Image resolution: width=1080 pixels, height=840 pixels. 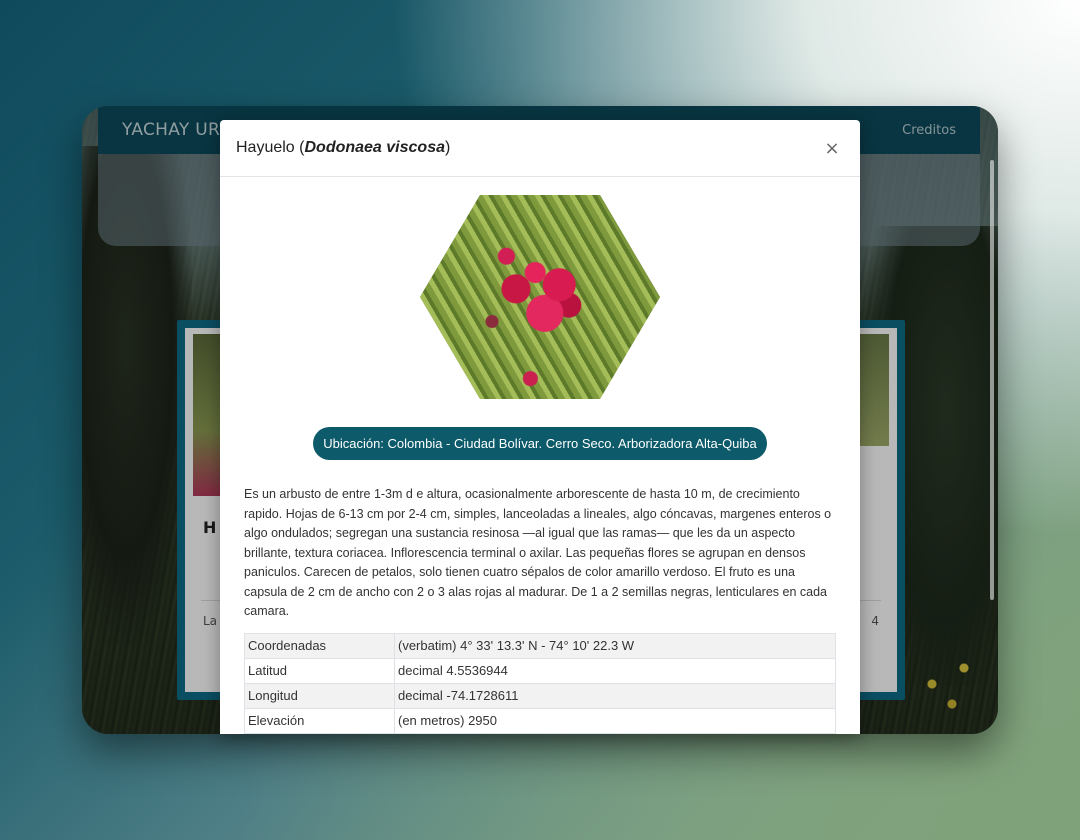 I want to click on table-key: Elevación, so click(x=319, y=720).